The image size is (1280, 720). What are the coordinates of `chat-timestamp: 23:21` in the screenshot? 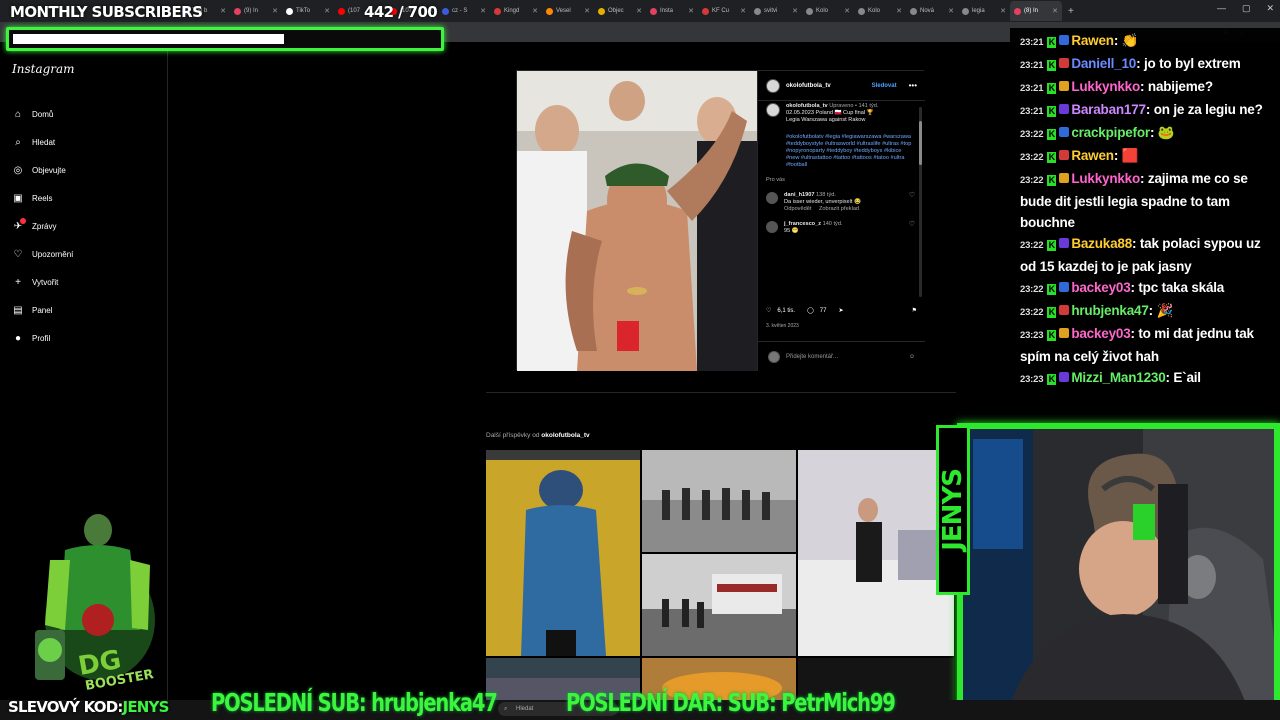 It's located at (1032, 88).